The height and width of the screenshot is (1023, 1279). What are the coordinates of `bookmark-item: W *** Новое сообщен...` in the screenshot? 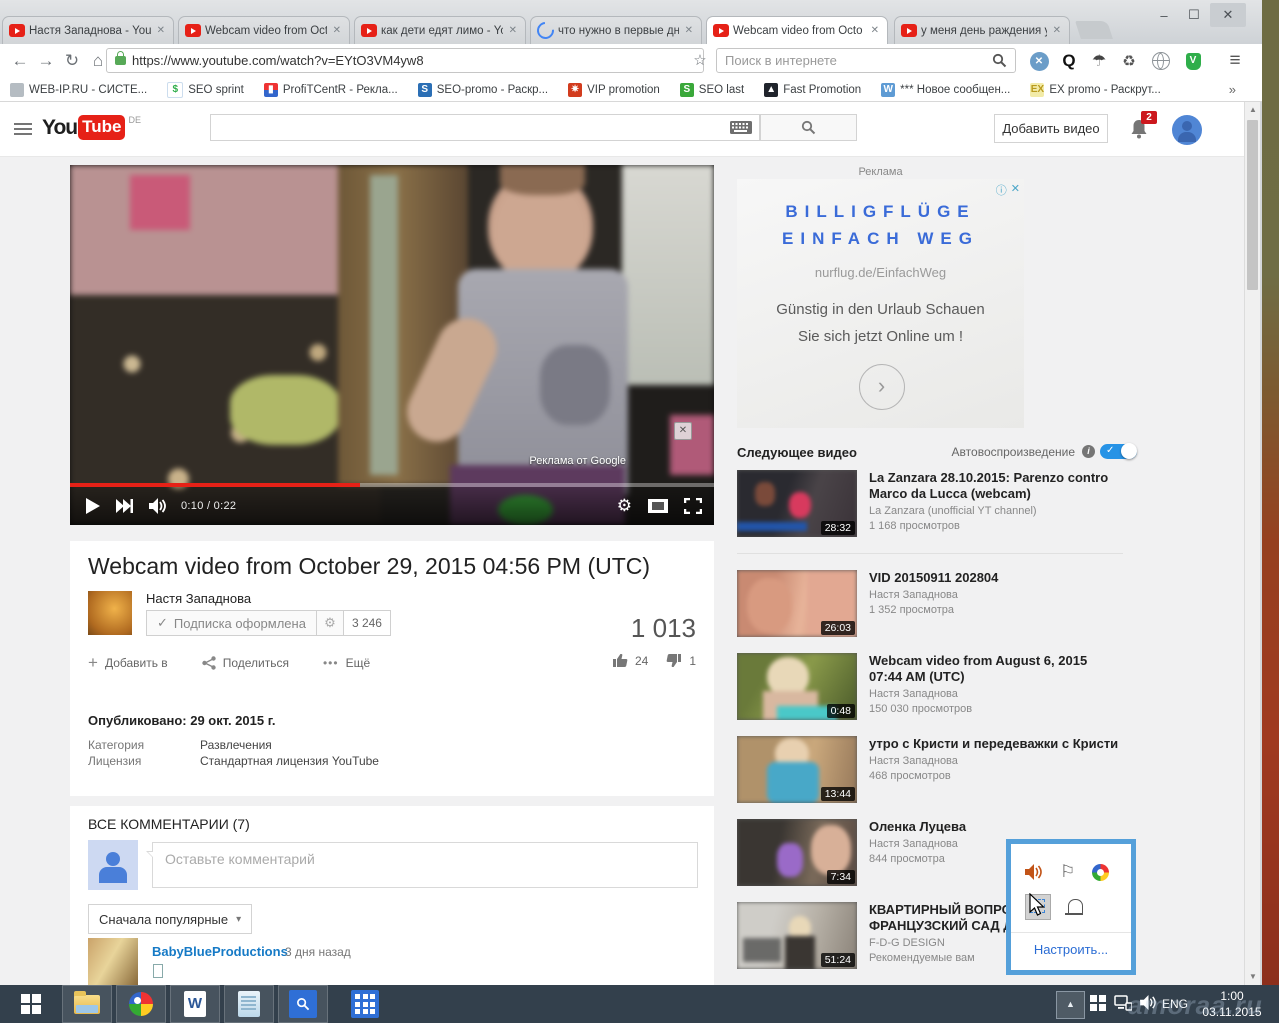 It's located at (945, 89).